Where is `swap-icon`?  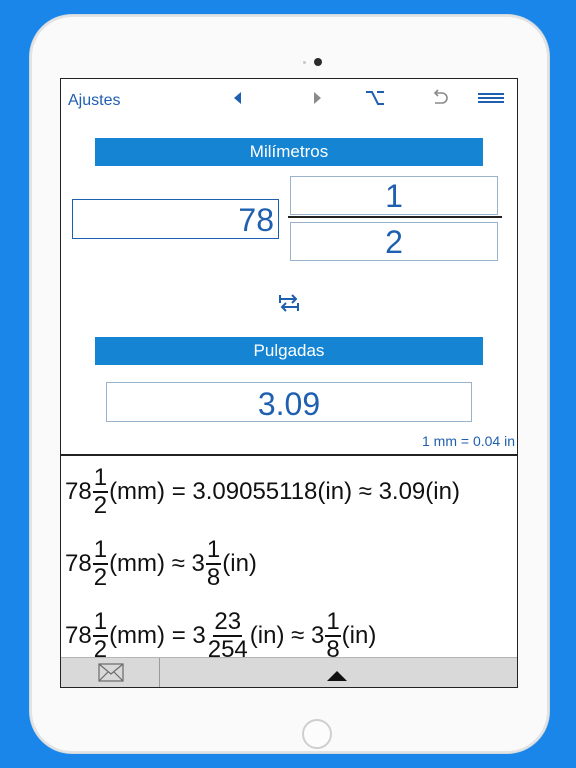
swap-icon is located at coordinates (289, 303).